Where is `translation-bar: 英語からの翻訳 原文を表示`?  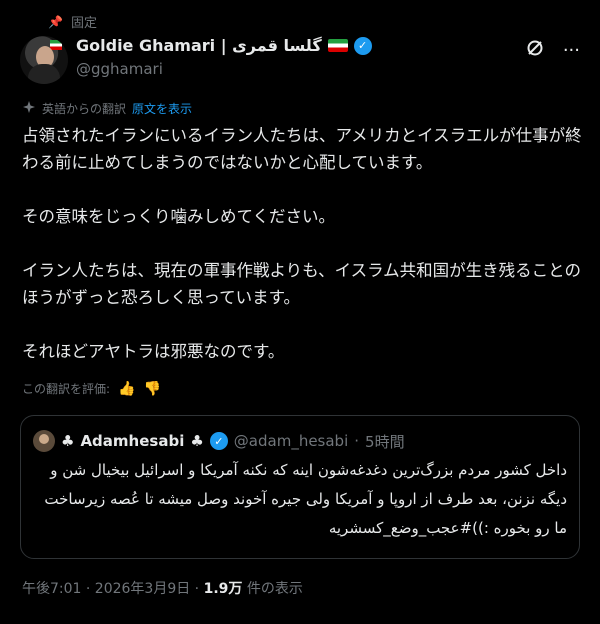 translation-bar: 英語からの翻訳 原文を表示 is located at coordinates (107, 108).